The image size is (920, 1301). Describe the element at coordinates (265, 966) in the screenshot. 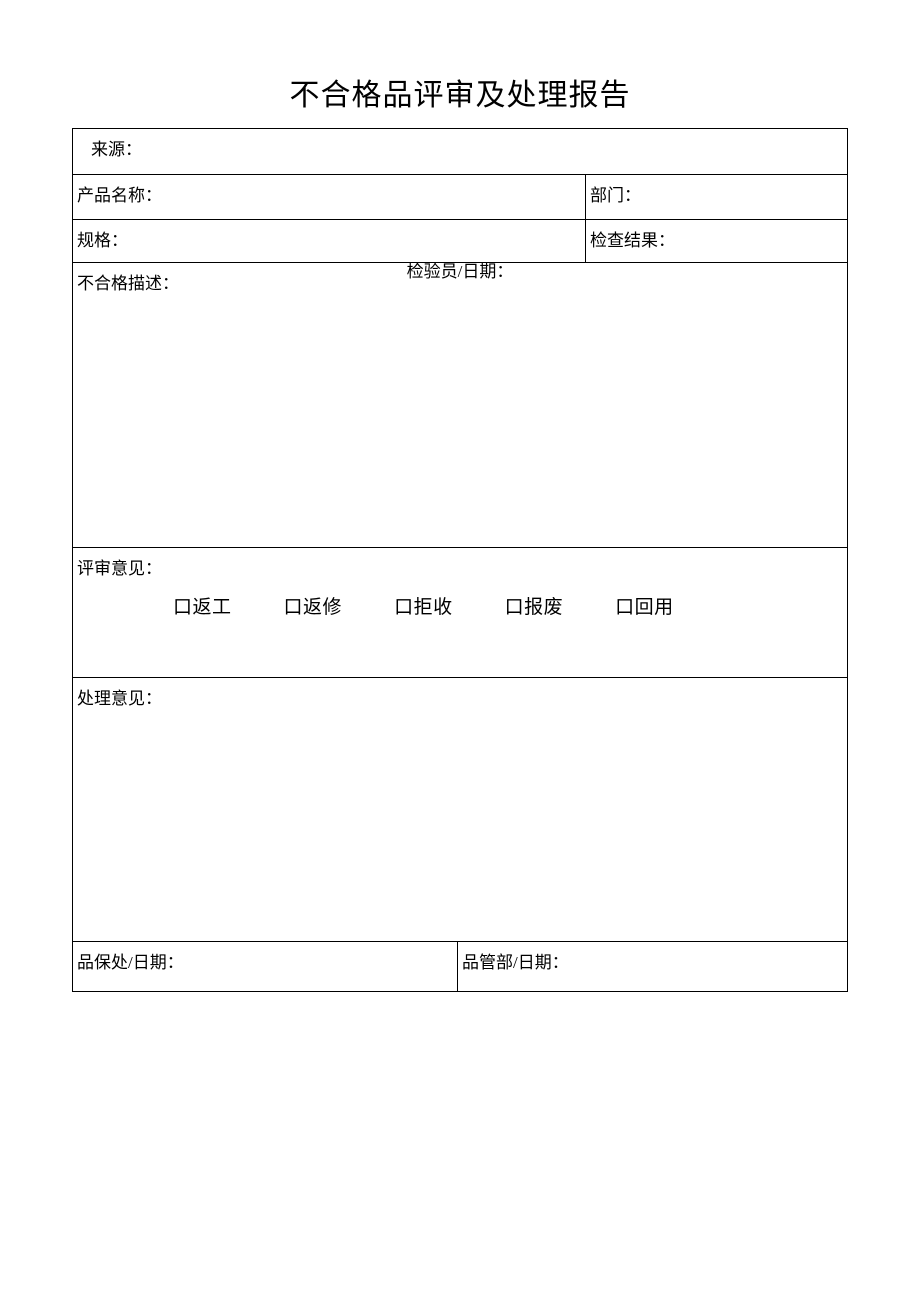

I see `quality-assurance-signature-cell: 品保处/日期：` at that location.